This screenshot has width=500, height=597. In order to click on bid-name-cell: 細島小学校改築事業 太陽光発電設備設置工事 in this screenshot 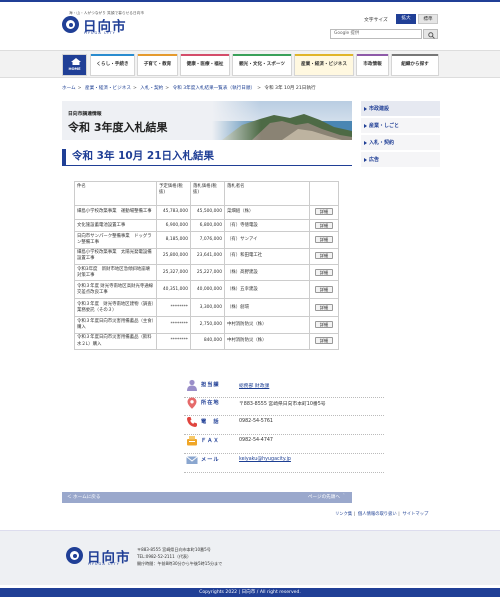, I will do `click(115, 256)`.